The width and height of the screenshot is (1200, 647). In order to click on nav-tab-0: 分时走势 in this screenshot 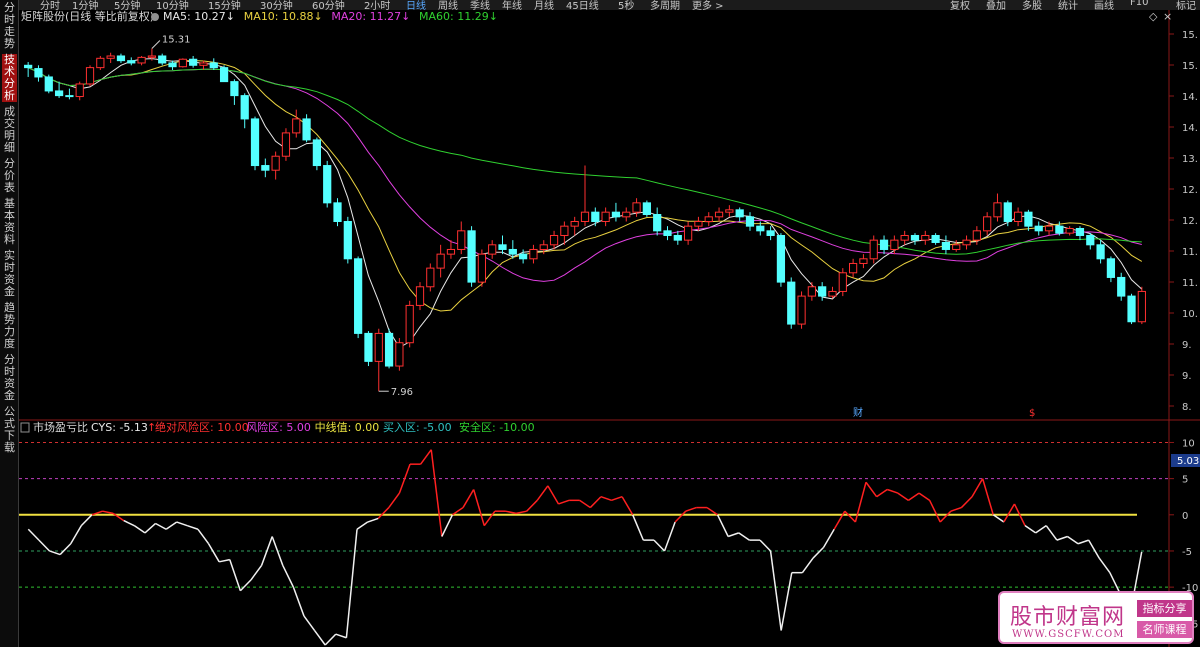, I will do `click(9, 26)`.